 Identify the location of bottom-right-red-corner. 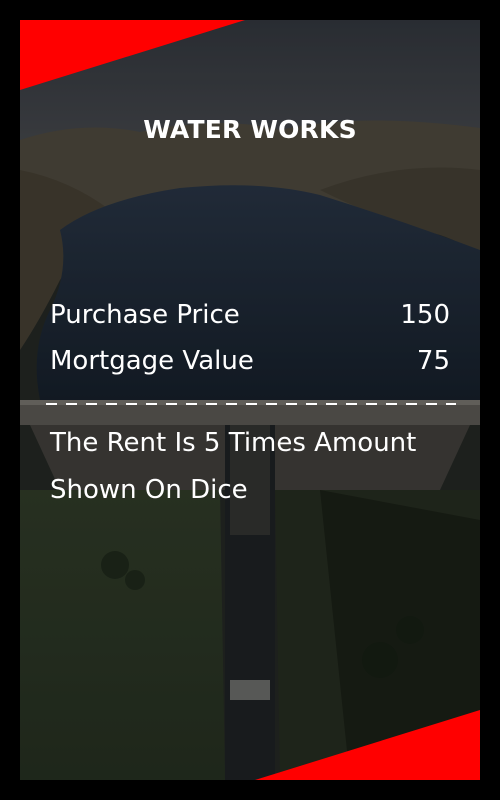
(367, 745).